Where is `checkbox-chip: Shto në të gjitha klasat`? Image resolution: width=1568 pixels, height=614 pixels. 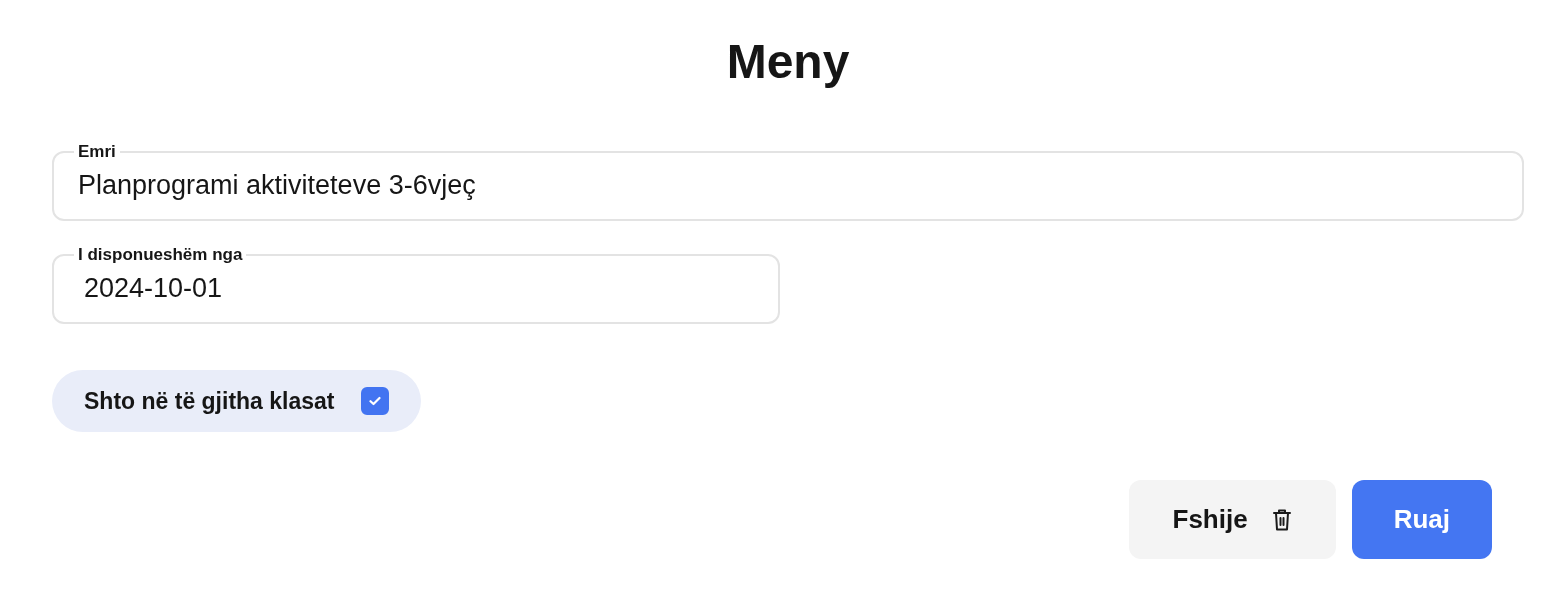 checkbox-chip: Shto në të gjitha klasat is located at coordinates (236, 401).